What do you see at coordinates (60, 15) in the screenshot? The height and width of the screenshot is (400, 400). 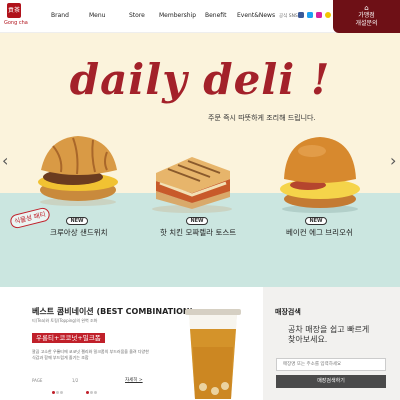 I see `nav-brand: Brand` at bounding box center [60, 15].